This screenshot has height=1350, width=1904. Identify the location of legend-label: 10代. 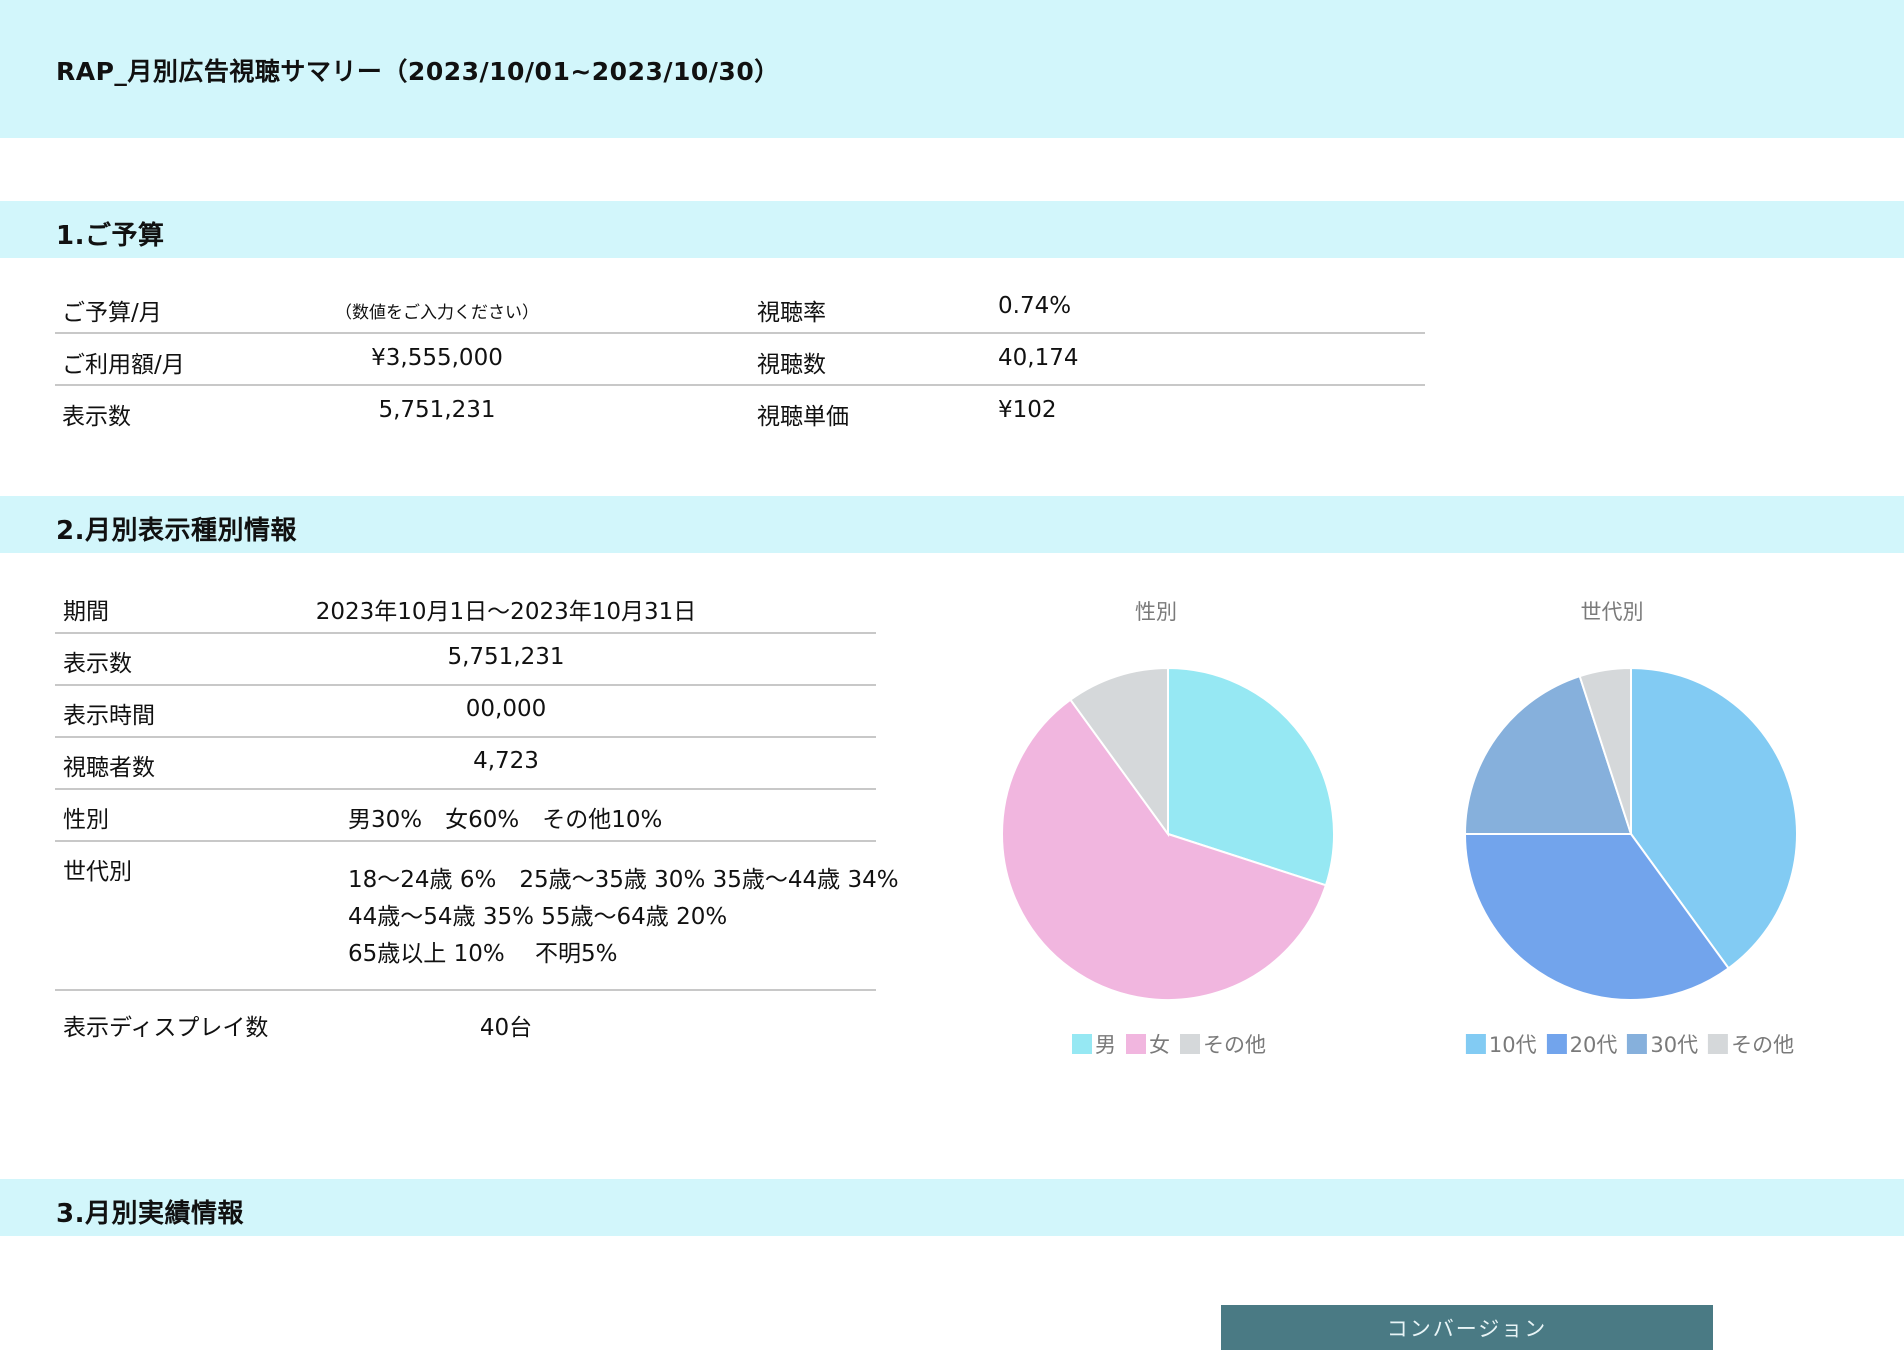
(1512, 1045).